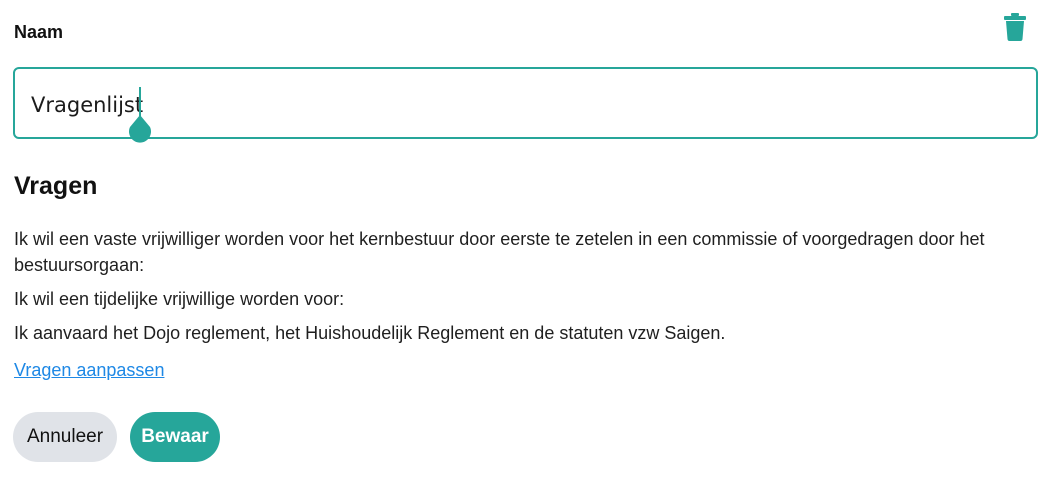 The width and height of the screenshot is (1051, 477). Describe the element at coordinates (39, 32) in the screenshot. I see `name-label: Naam` at that location.